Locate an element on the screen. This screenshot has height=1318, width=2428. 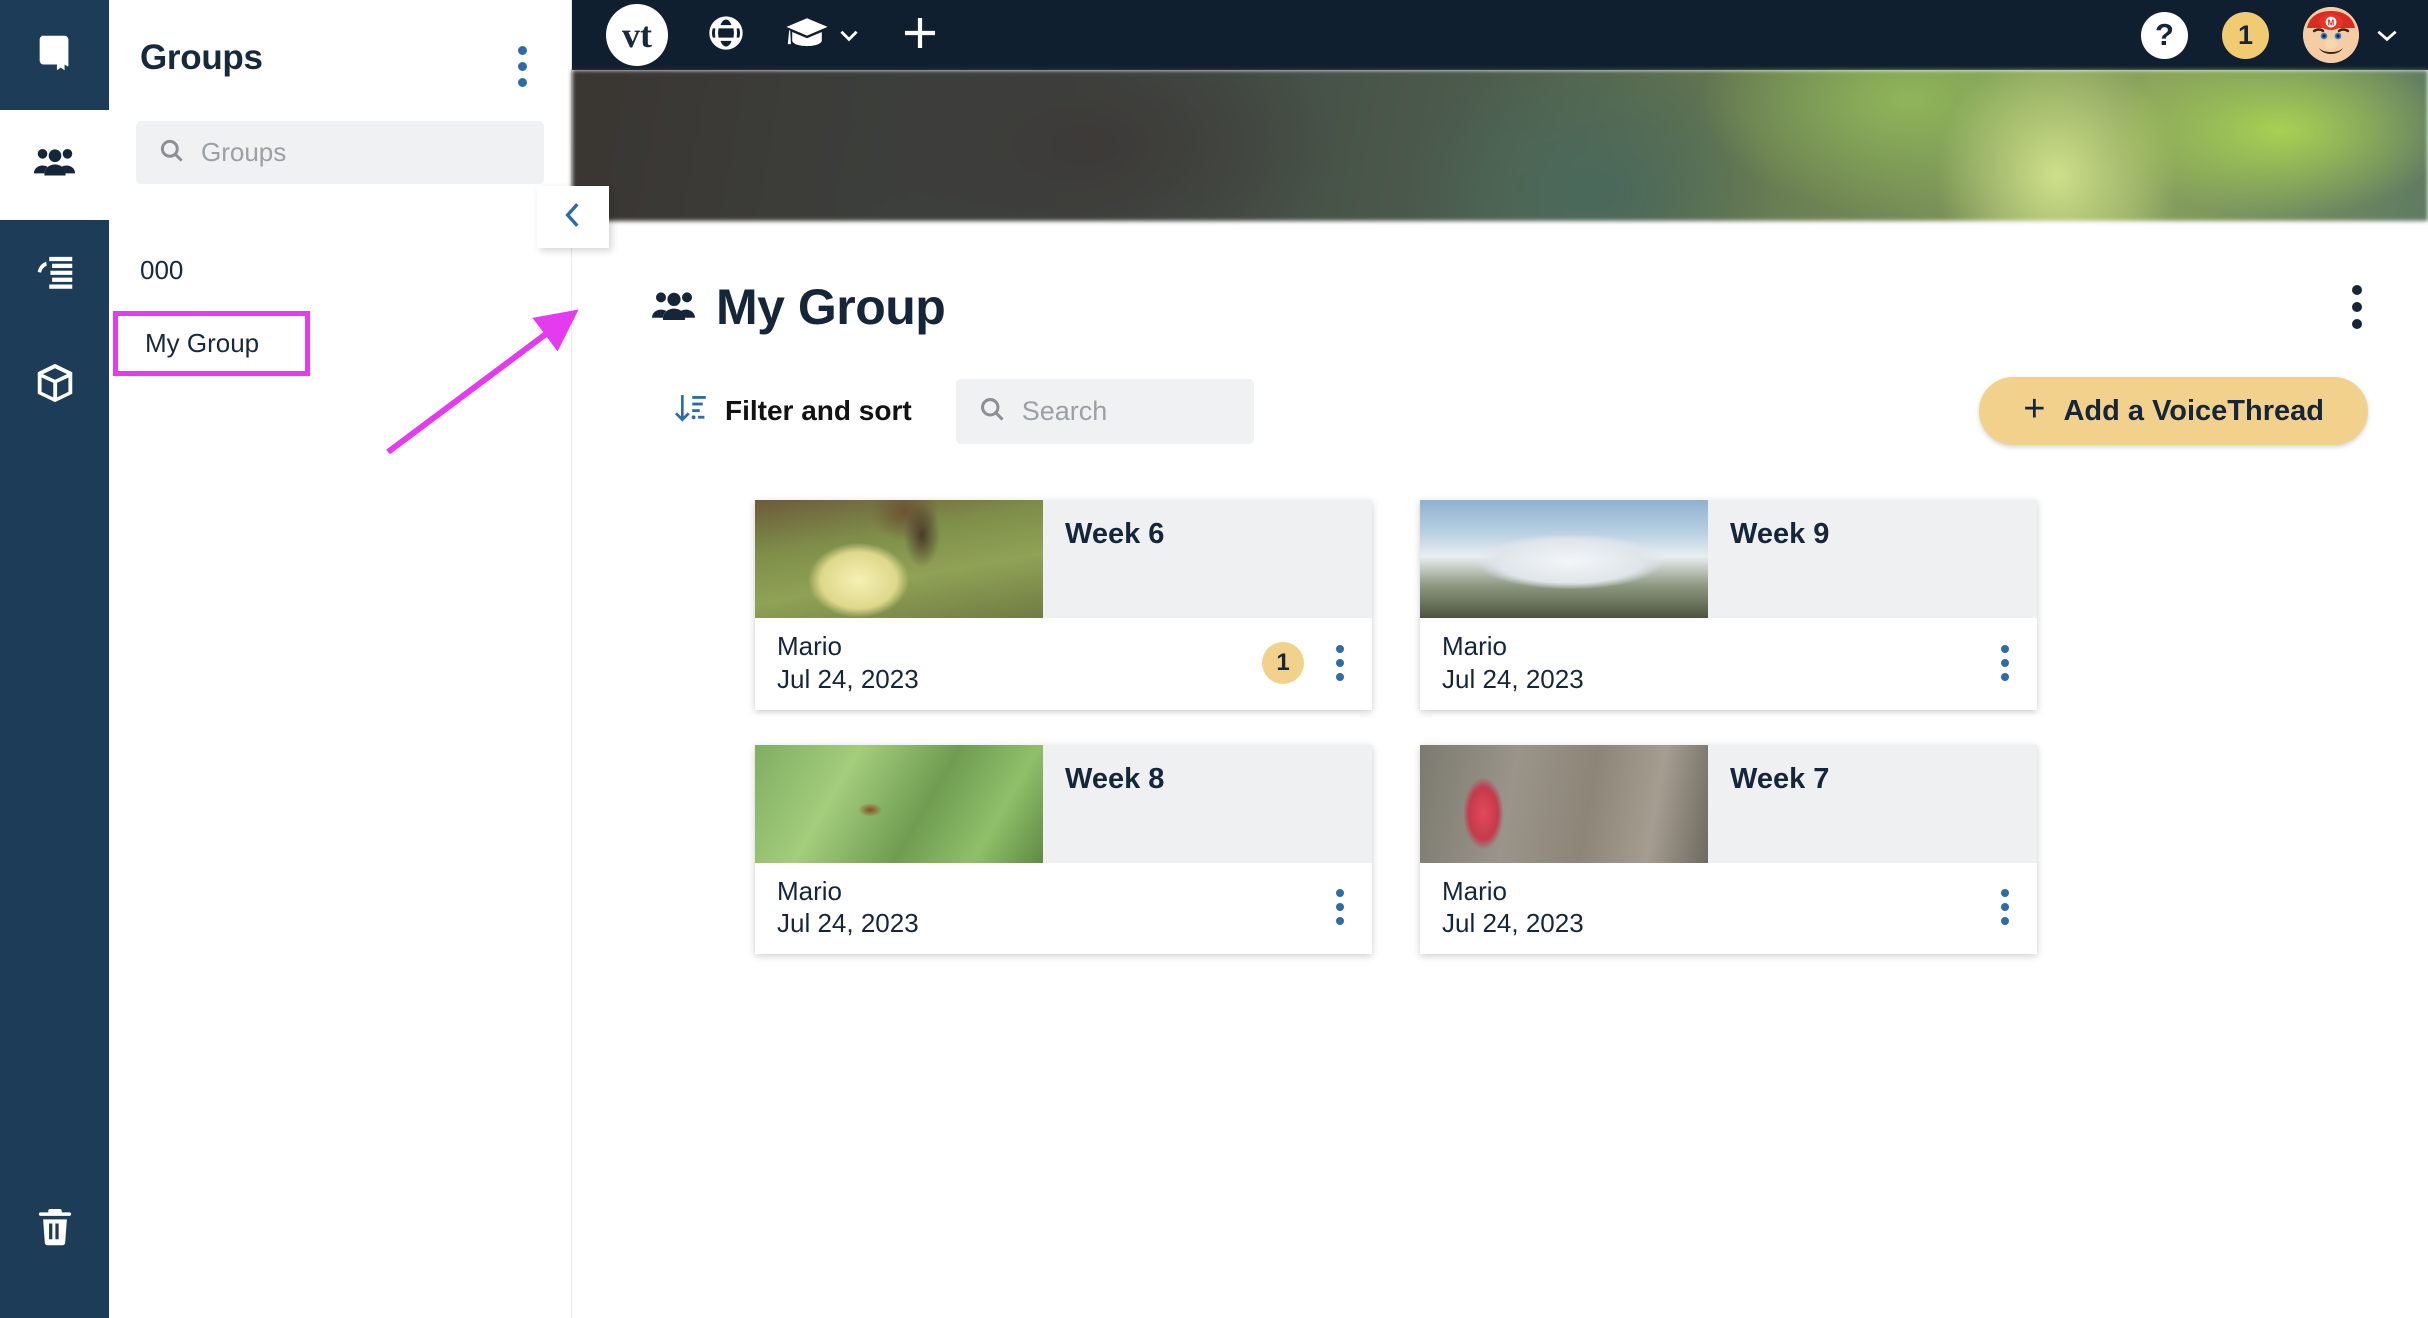
voicethread-card: Week 6 Mario Jul 24, 2023 1 is located at coordinates (1063, 605).